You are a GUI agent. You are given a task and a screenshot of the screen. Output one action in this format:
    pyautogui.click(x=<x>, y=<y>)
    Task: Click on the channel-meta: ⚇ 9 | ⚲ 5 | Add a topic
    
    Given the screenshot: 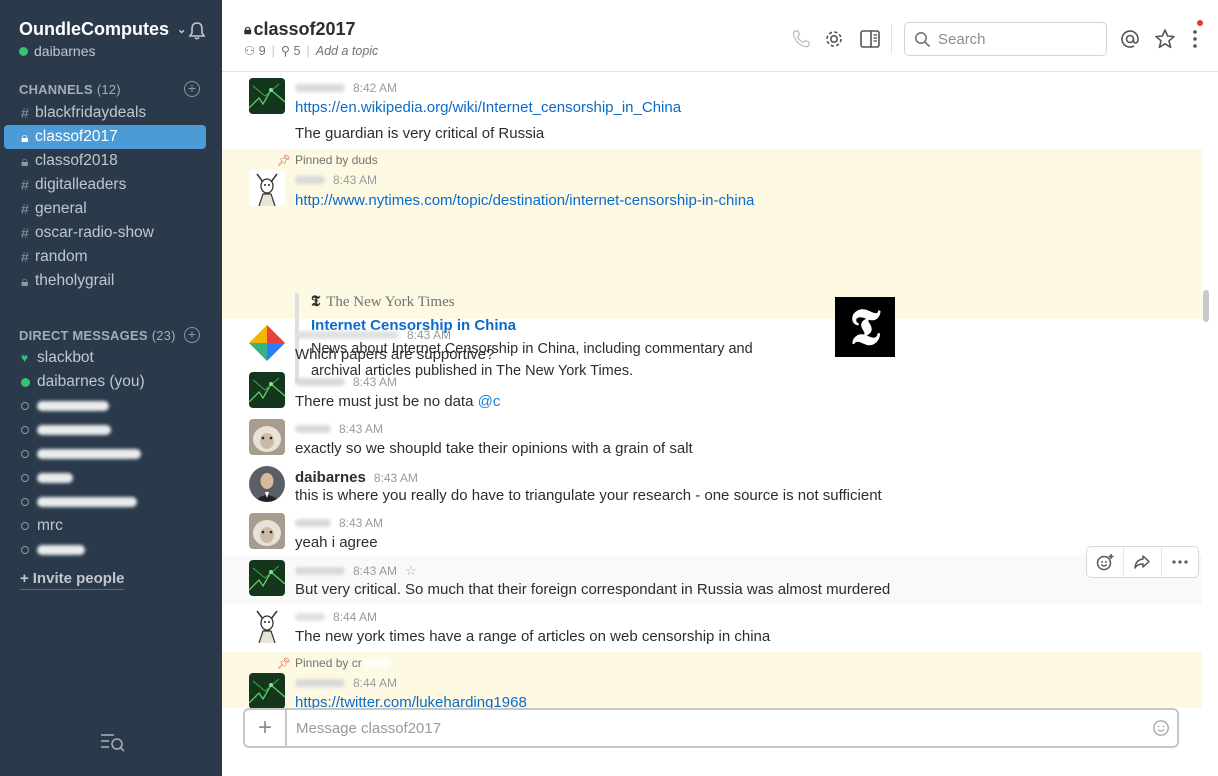 What is the action you would take?
    pyautogui.click(x=311, y=51)
    